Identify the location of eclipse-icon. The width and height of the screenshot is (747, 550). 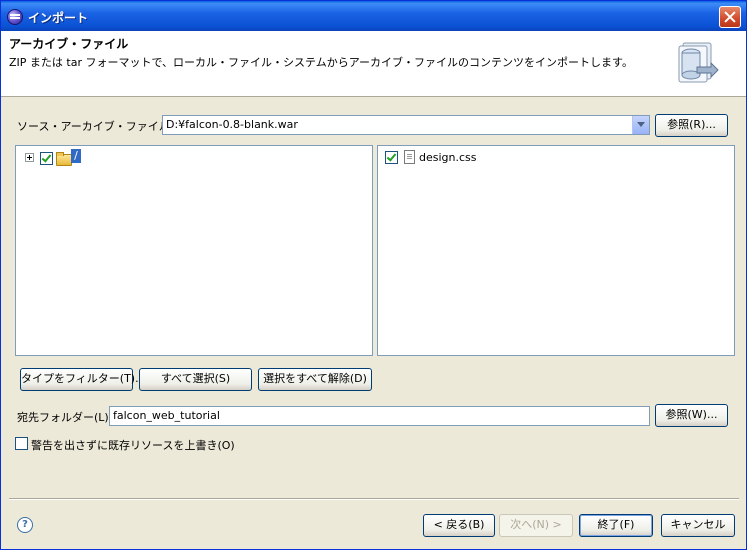
(15, 17).